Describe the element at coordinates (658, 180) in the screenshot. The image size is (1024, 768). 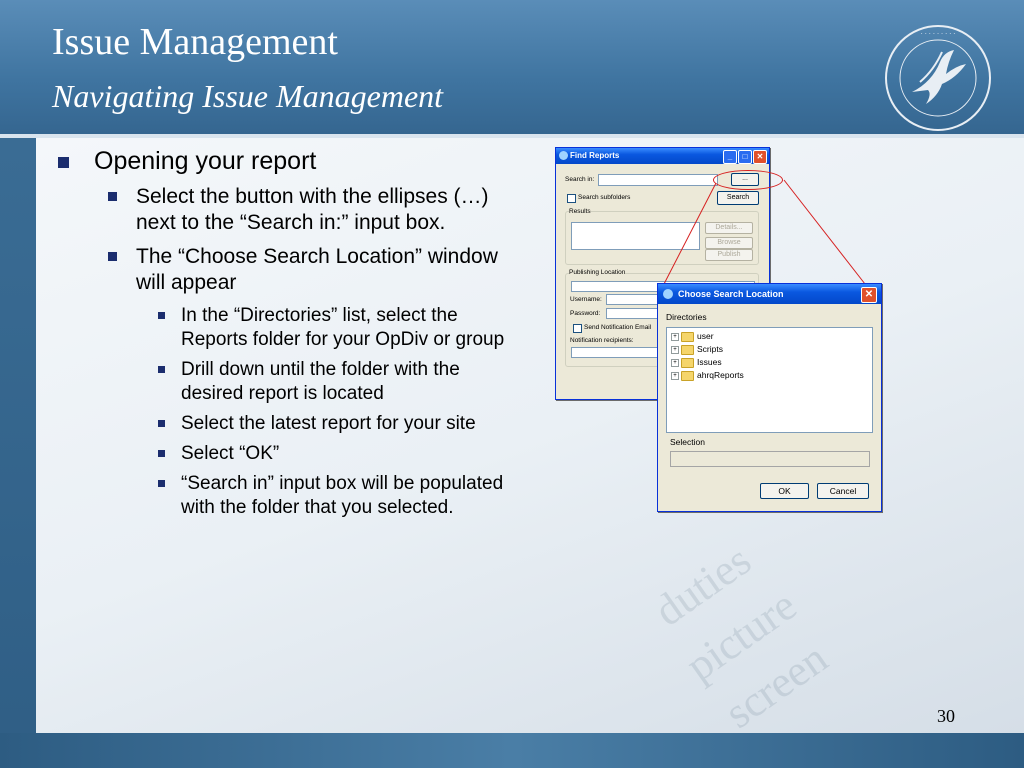
I see `search-in-input` at that location.